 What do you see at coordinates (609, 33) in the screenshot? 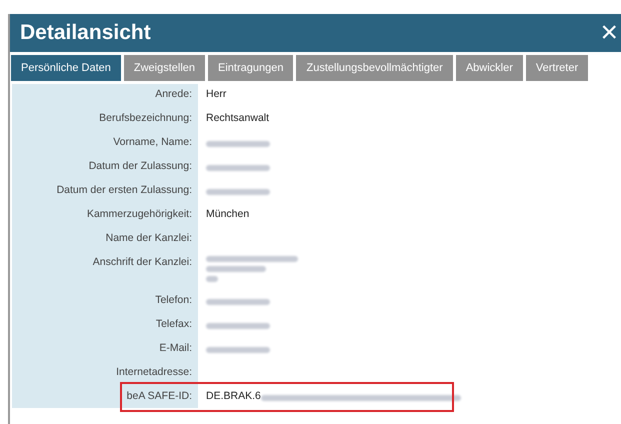
I see `close-button: ×` at bounding box center [609, 33].